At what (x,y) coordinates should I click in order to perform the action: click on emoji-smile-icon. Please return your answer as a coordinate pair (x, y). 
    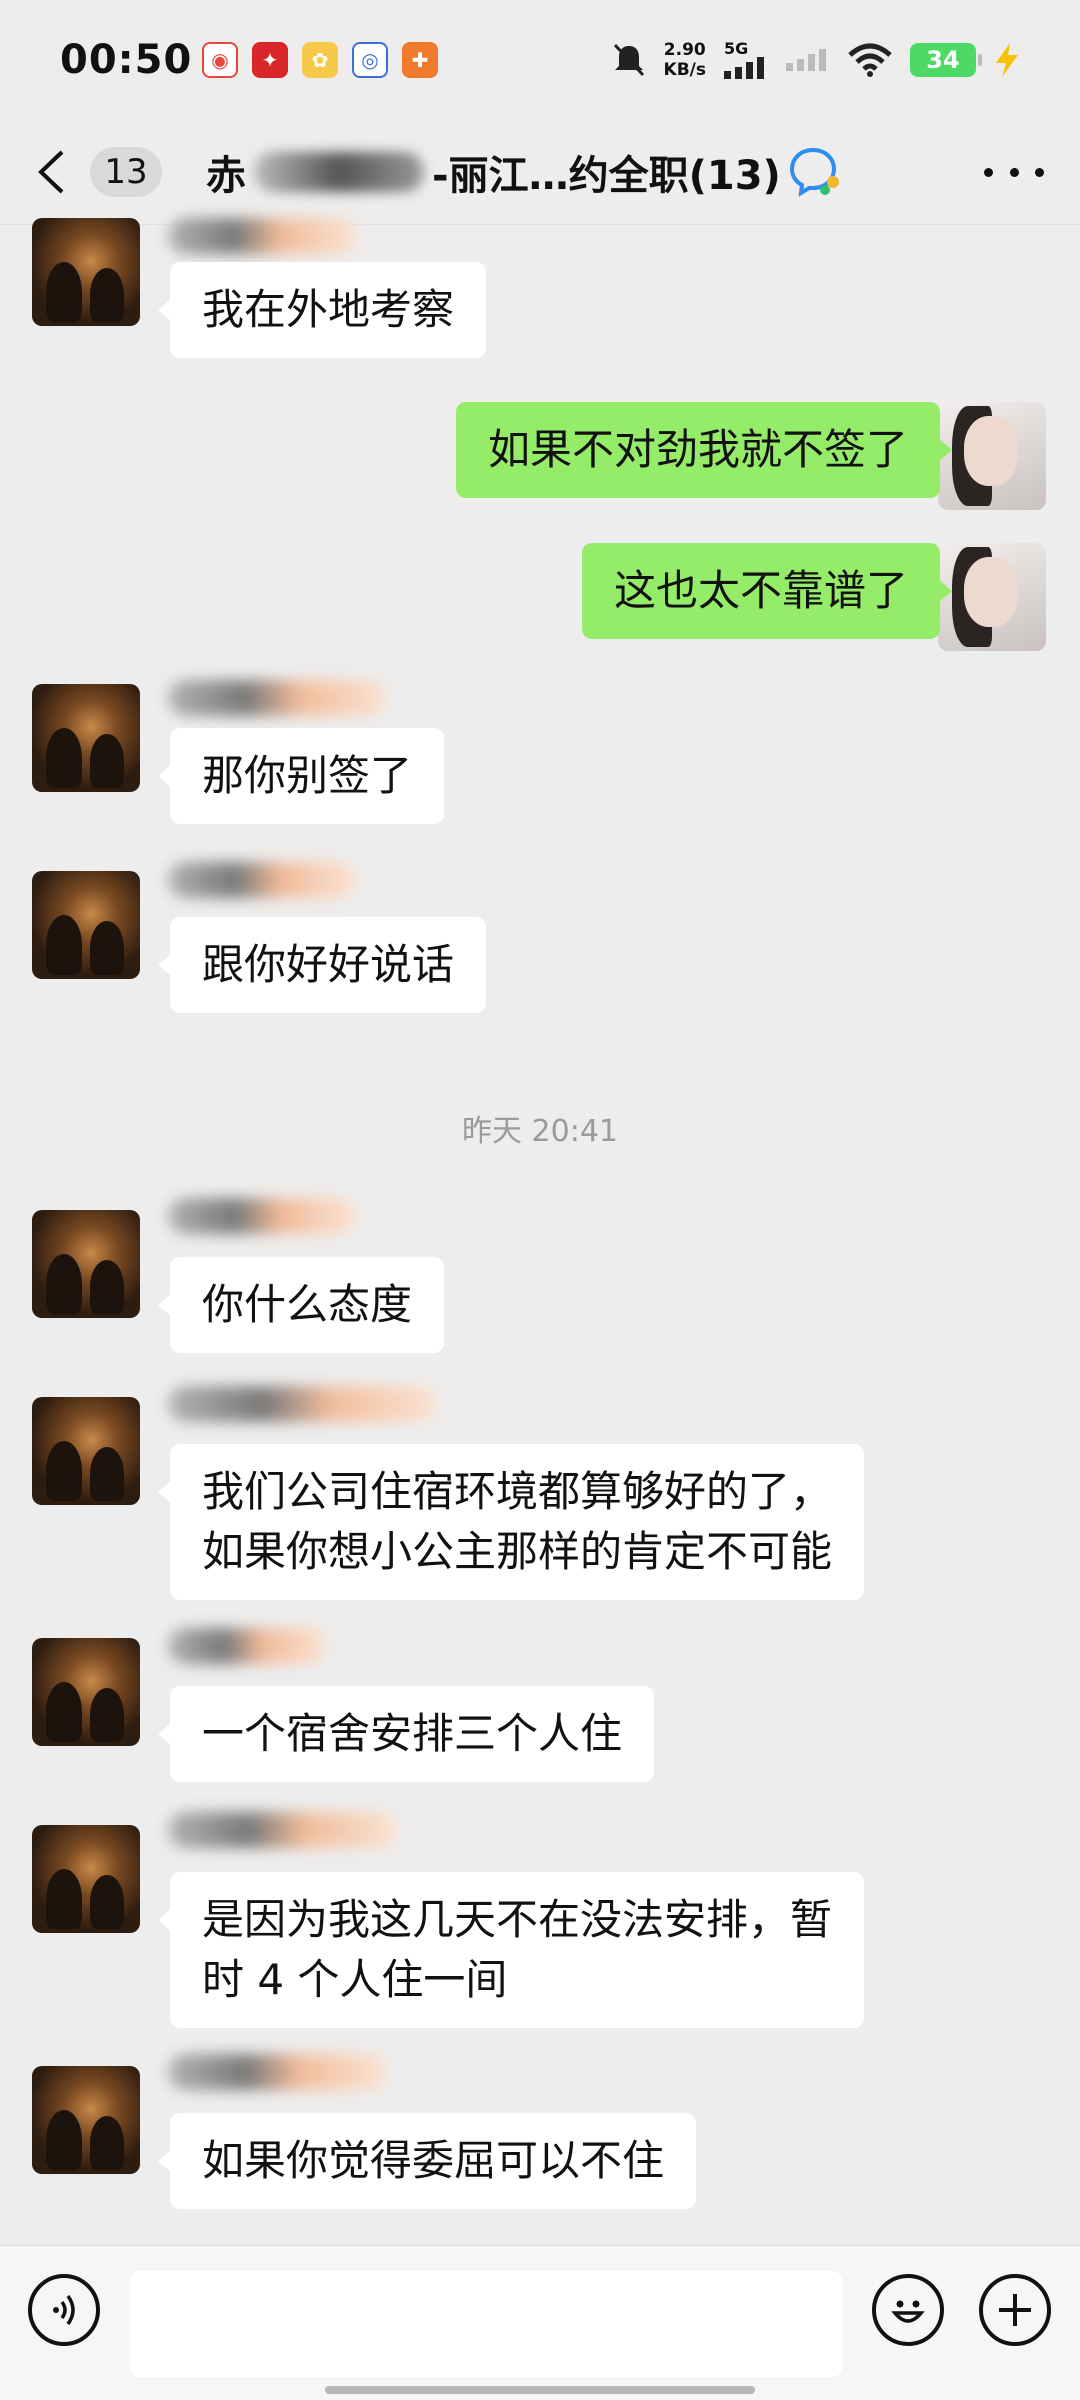
    Looking at the image, I should click on (908, 2311).